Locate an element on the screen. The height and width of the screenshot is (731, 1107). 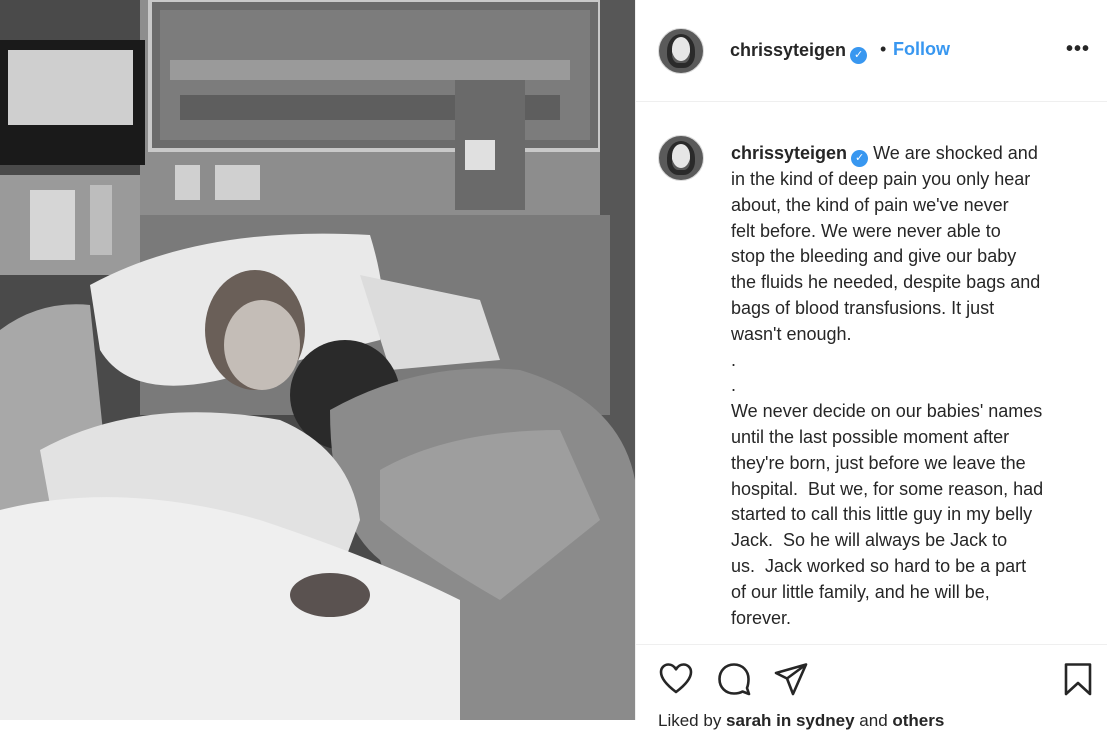
heart-icon is located at coordinates (676, 679).